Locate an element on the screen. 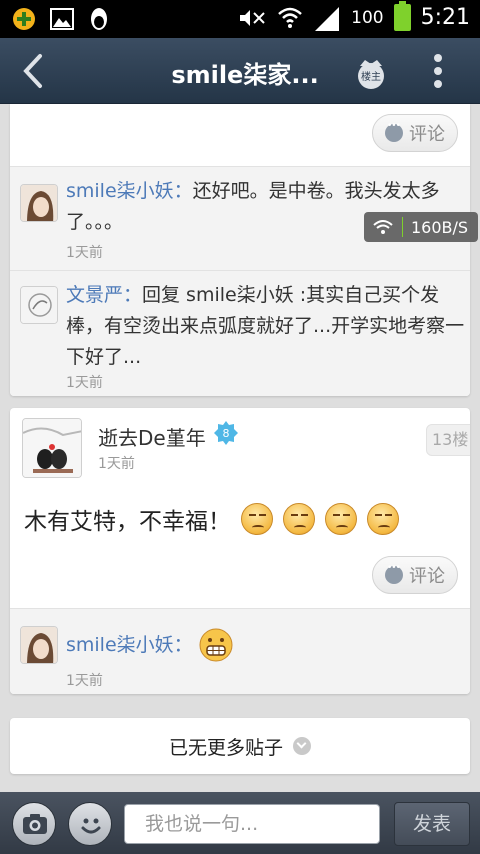 Image resolution: width=480 pixels, height=854 pixels. composer-bar: 我也说一句... 发表 is located at coordinates (240, 823).